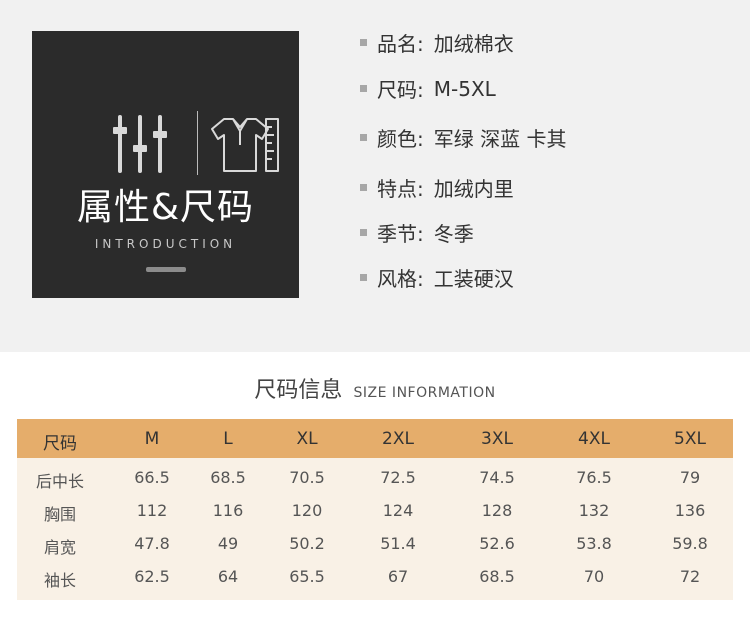 This screenshot has width=750, height=619. I want to click on table-cell: 53.8, so click(594, 543).